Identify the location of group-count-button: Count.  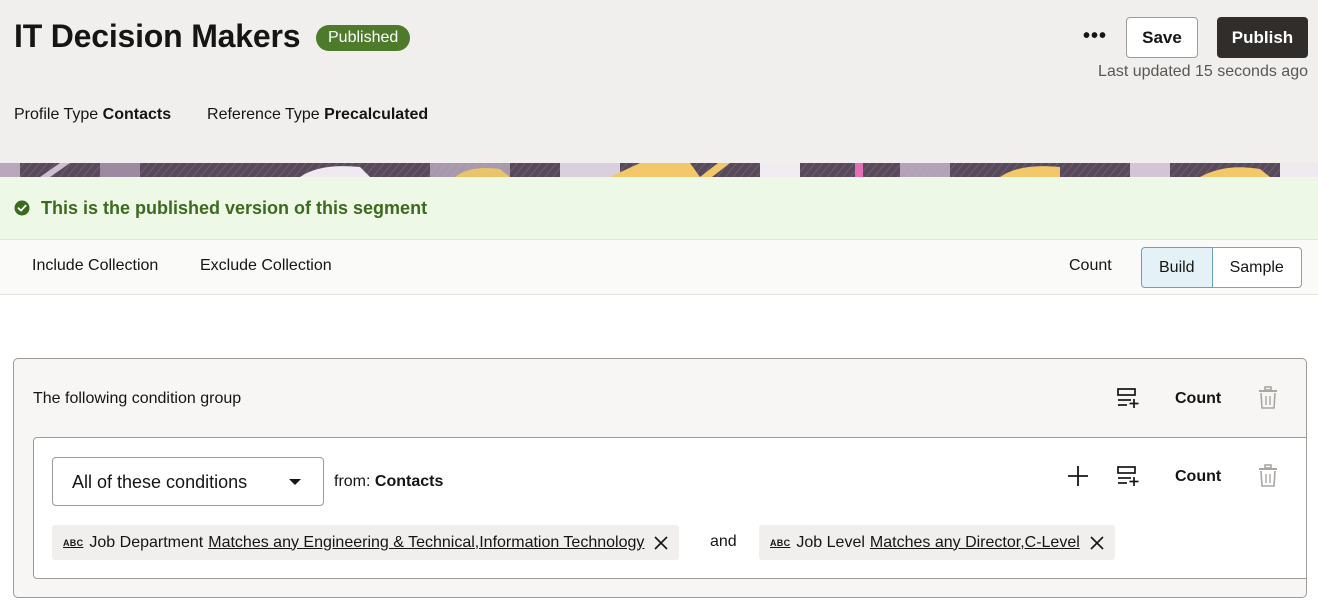
(1198, 399).